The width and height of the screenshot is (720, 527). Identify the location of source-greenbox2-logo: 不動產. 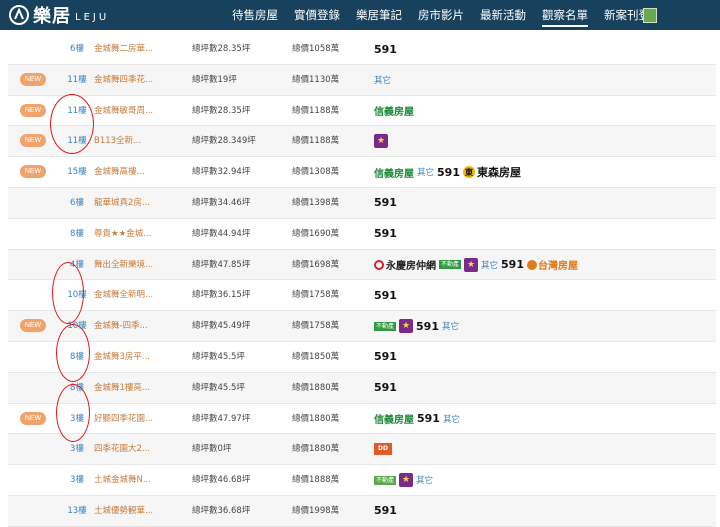
(385, 480).